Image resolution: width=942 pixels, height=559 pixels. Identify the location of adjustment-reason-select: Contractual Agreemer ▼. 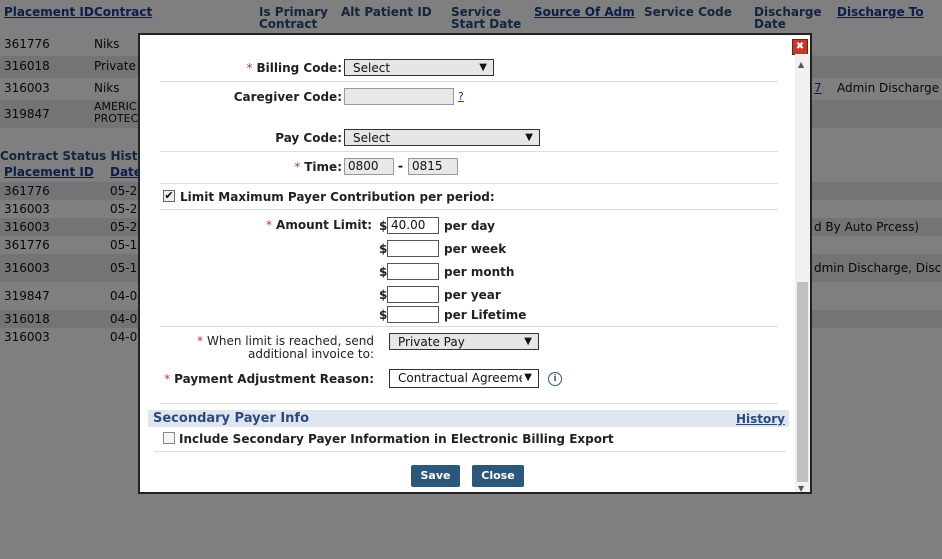
(464, 378).